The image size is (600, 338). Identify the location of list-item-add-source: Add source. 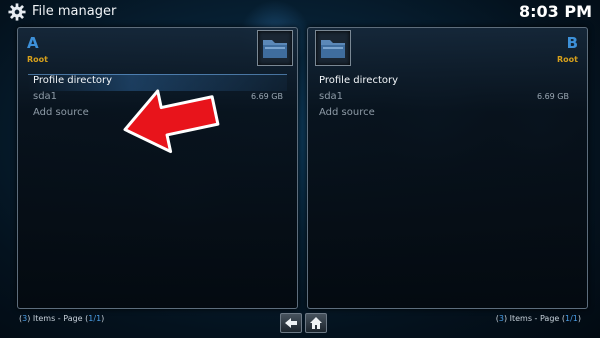
(445, 112).